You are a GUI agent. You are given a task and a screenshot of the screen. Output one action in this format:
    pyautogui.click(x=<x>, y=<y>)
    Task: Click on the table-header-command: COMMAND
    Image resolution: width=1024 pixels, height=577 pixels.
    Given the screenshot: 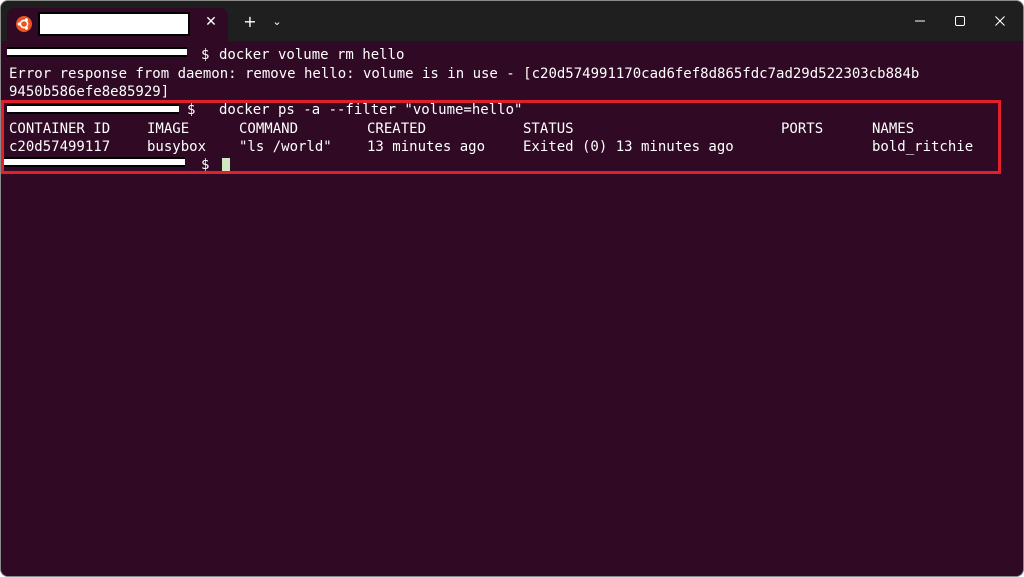 What is the action you would take?
    pyautogui.click(x=269, y=129)
    